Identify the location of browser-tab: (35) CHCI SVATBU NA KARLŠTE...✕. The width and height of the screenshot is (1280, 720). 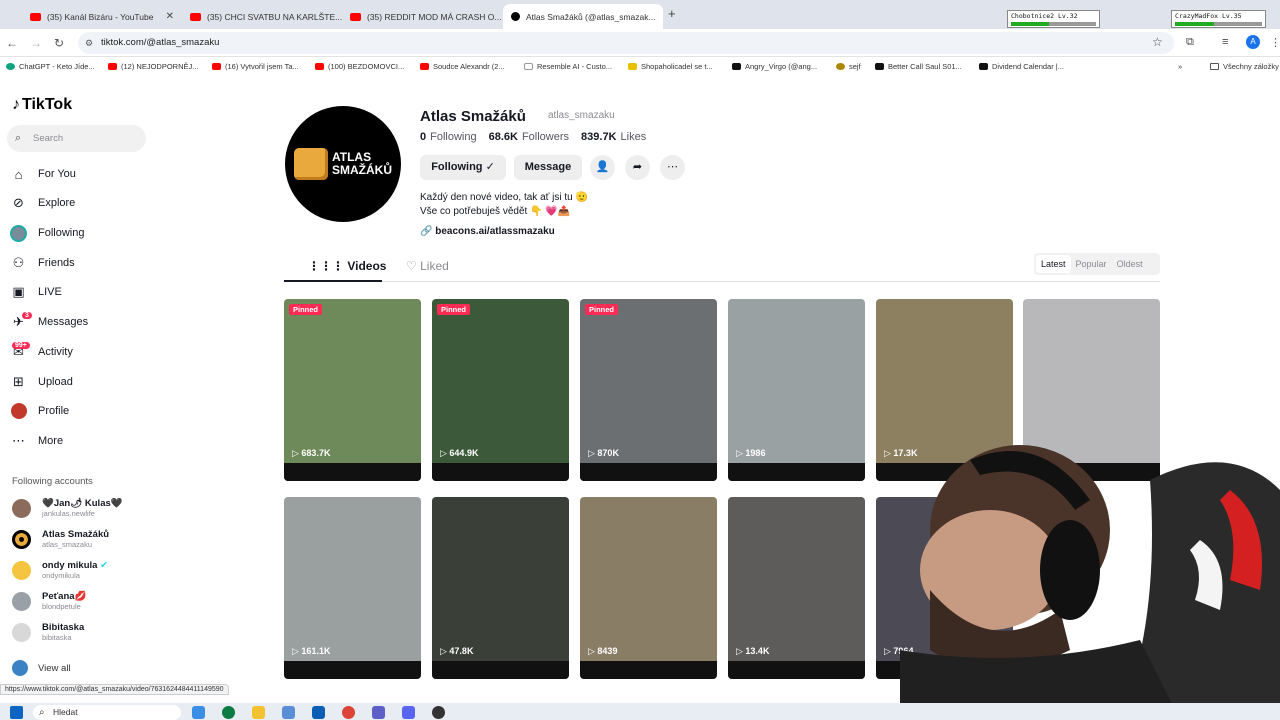
(262, 16).